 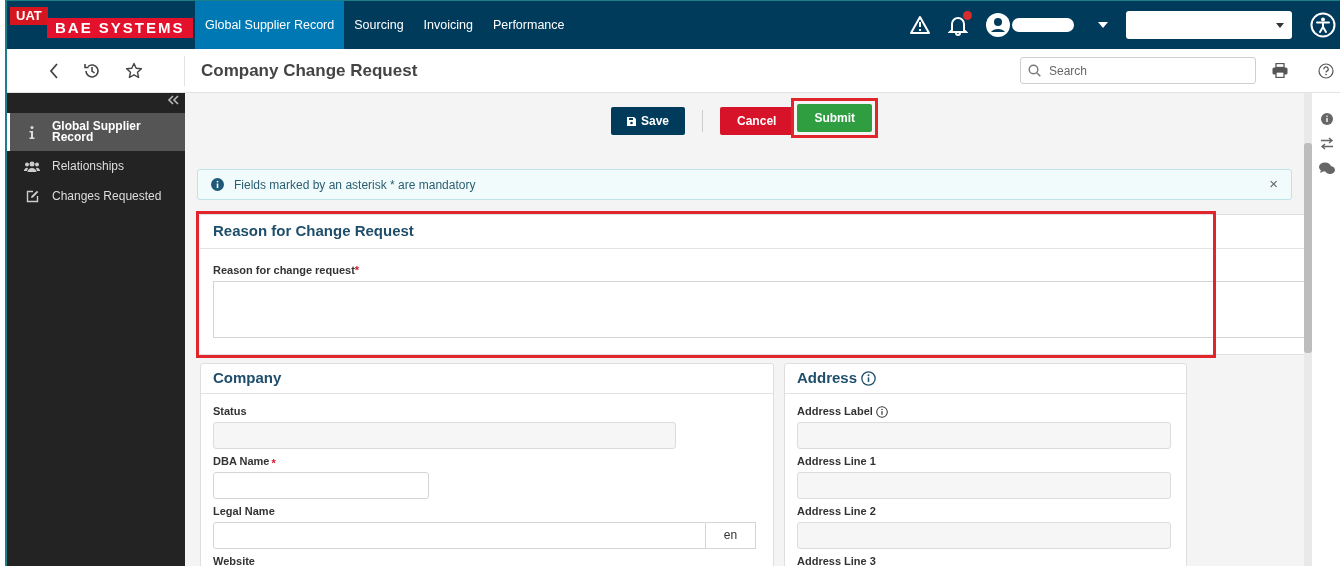 What do you see at coordinates (731, 535) in the screenshot?
I see `language-selector: en` at bounding box center [731, 535].